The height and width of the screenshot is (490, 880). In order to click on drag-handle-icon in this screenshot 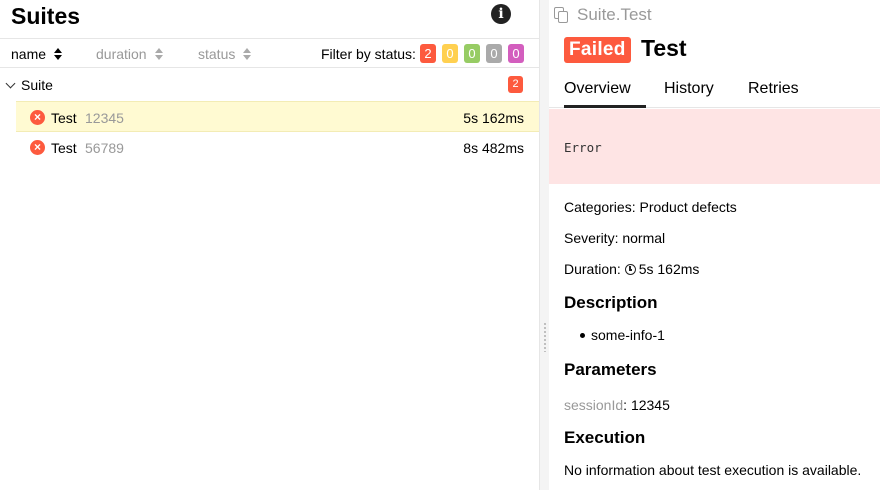, I will do `click(545, 337)`.